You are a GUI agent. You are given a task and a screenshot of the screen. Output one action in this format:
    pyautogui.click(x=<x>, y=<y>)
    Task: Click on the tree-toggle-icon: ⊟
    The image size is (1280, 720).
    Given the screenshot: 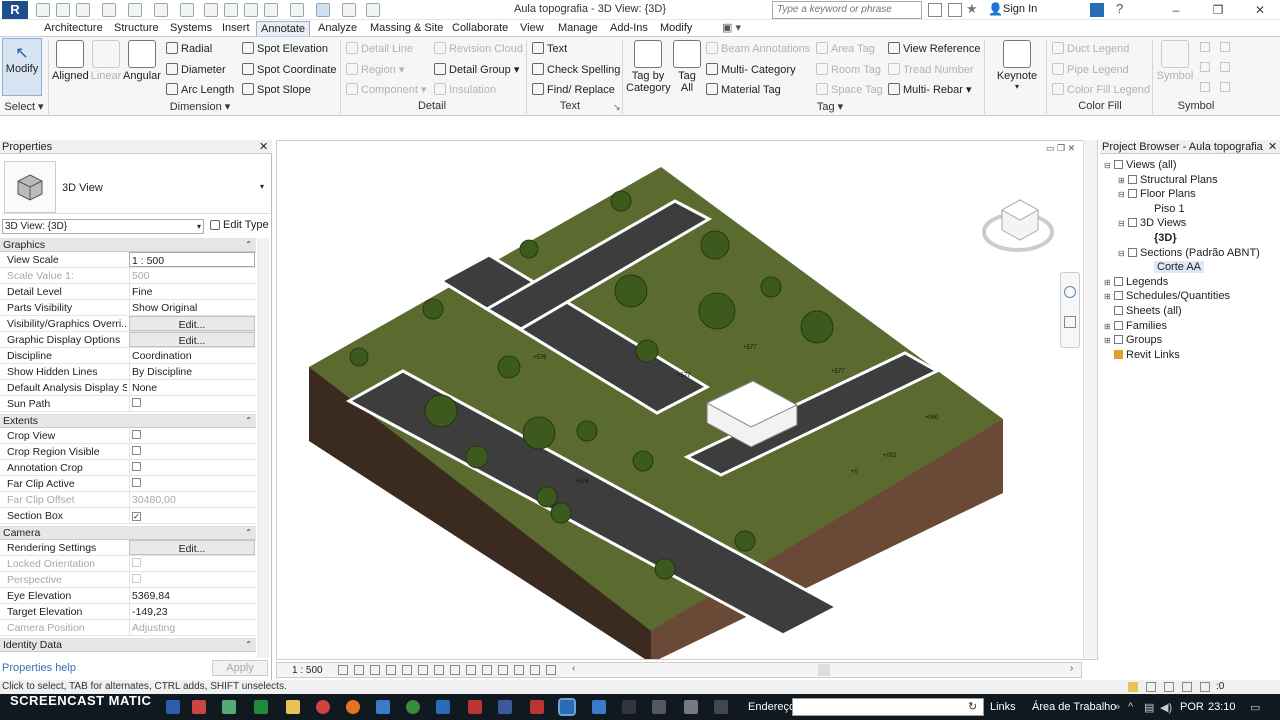 What is the action you would take?
    pyautogui.click(x=1108, y=165)
    